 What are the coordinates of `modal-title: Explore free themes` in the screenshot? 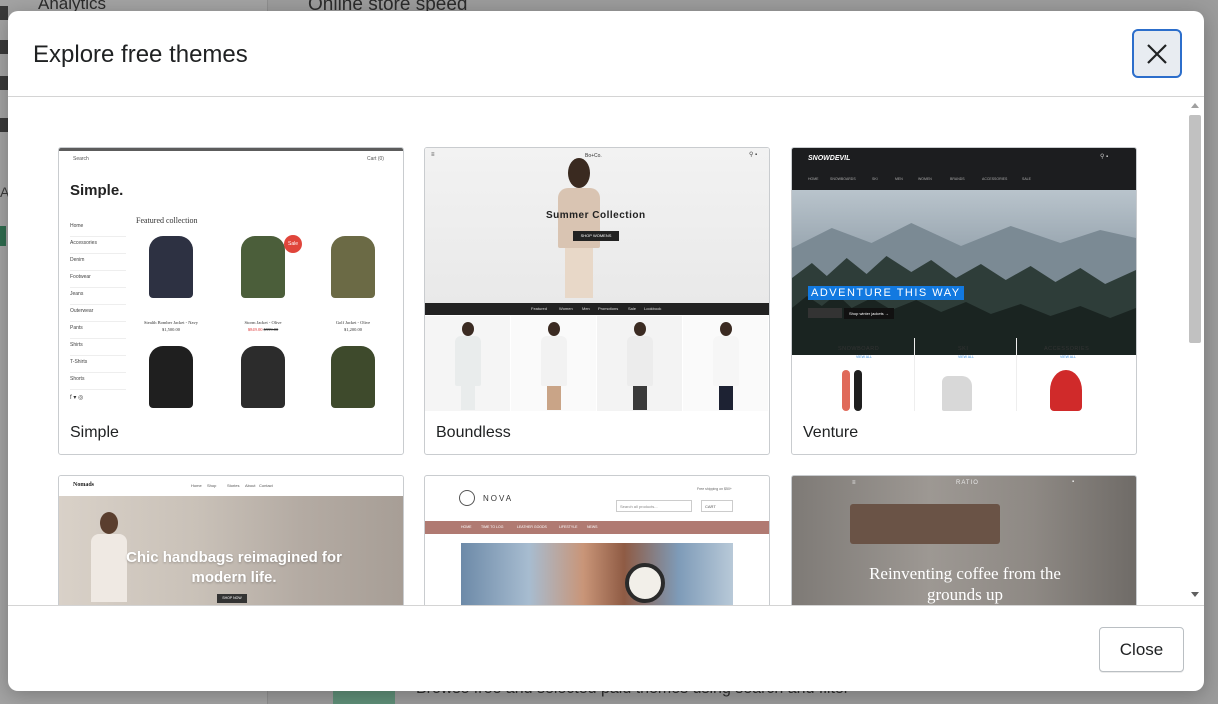 It's located at (140, 54).